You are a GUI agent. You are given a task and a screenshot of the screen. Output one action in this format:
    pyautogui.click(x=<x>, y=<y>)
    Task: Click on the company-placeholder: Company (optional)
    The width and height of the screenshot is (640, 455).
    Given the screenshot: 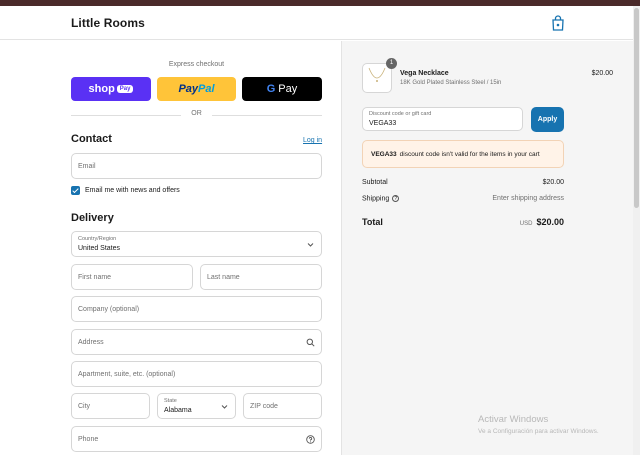 What is the action you would take?
    pyautogui.click(x=109, y=309)
    